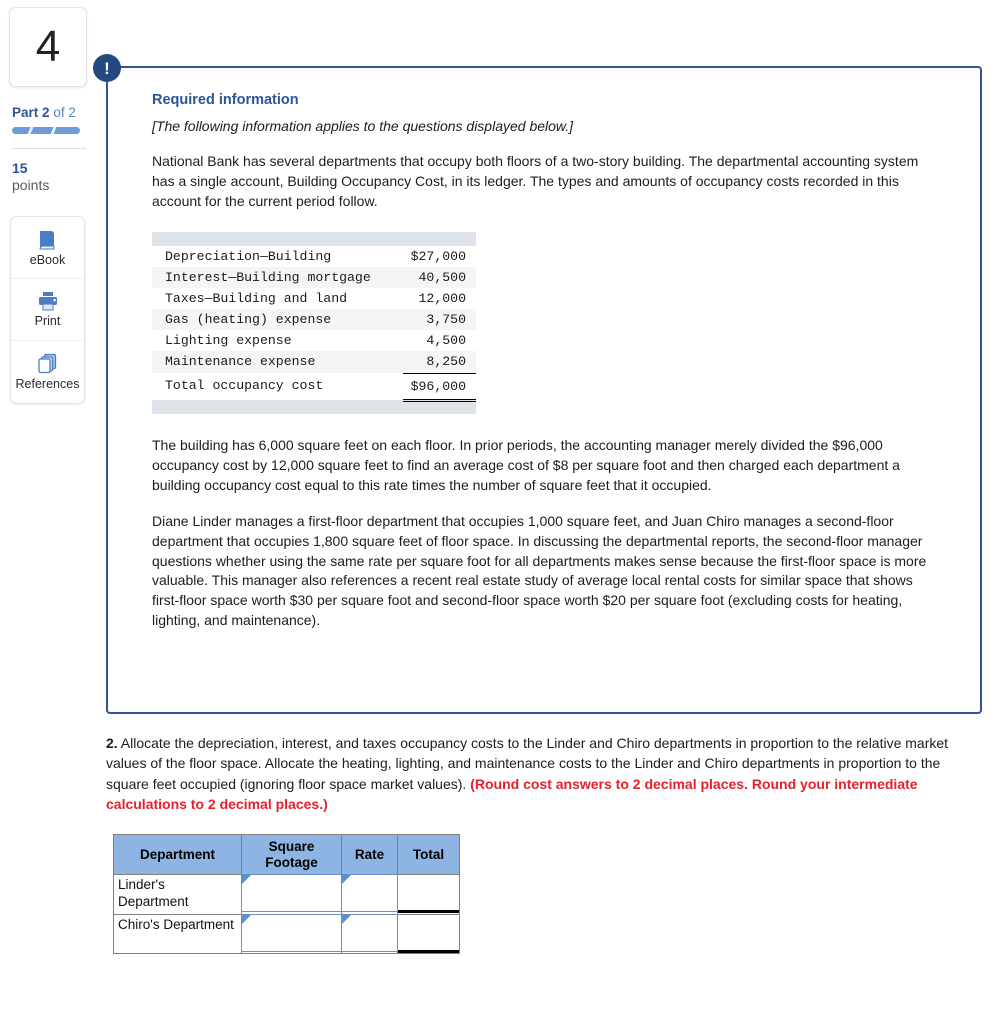 This screenshot has width=1007, height=1024. I want to click on department-name-linder: Linder's Department, so click(153, 893).